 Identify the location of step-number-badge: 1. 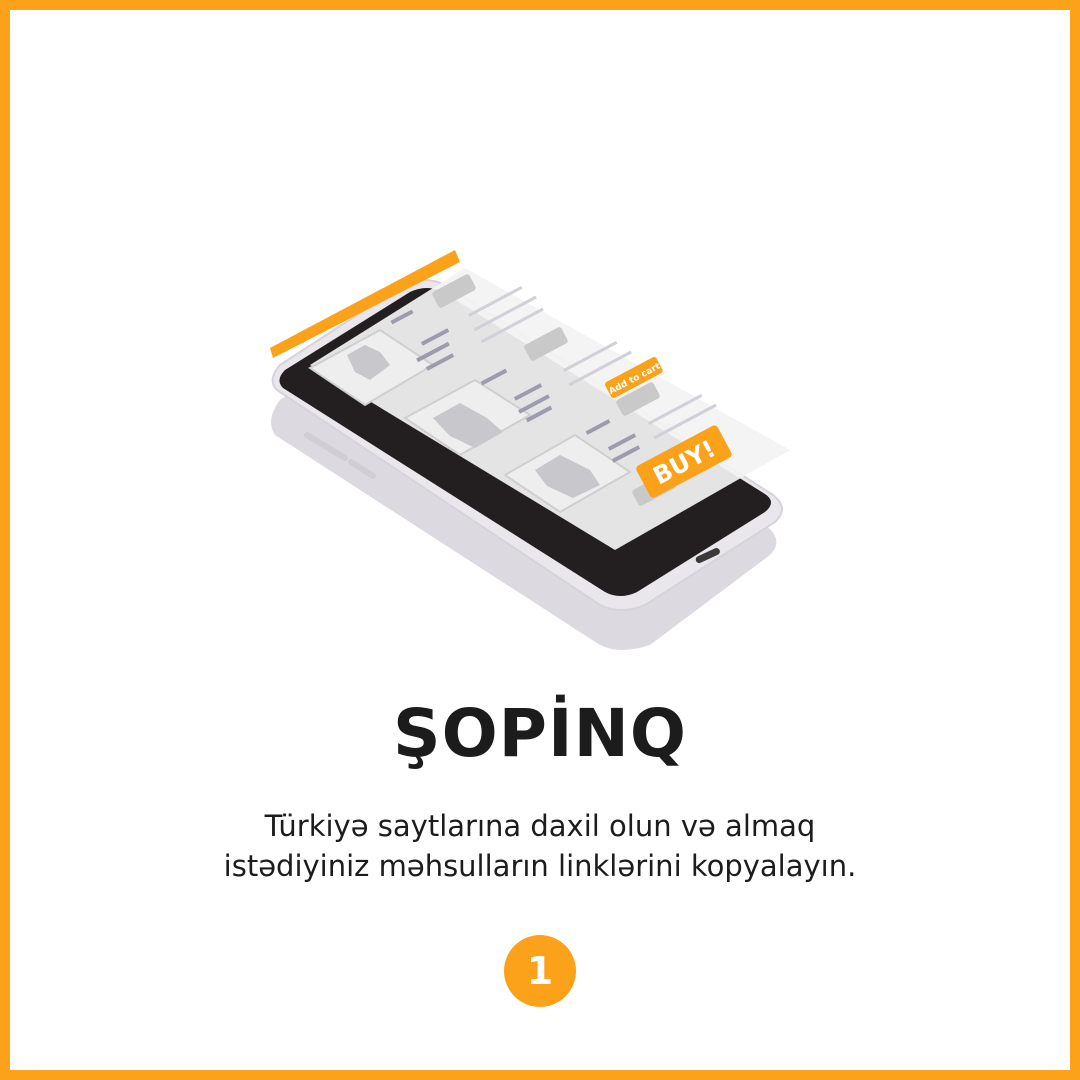
(540, 971).